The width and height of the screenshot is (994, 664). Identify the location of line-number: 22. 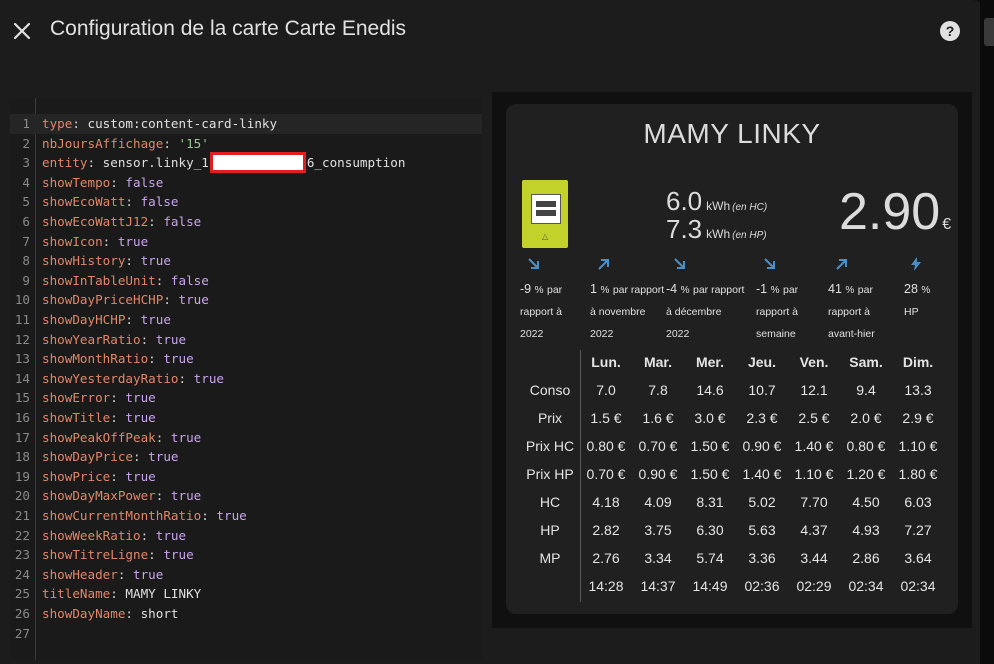
(22, 535).